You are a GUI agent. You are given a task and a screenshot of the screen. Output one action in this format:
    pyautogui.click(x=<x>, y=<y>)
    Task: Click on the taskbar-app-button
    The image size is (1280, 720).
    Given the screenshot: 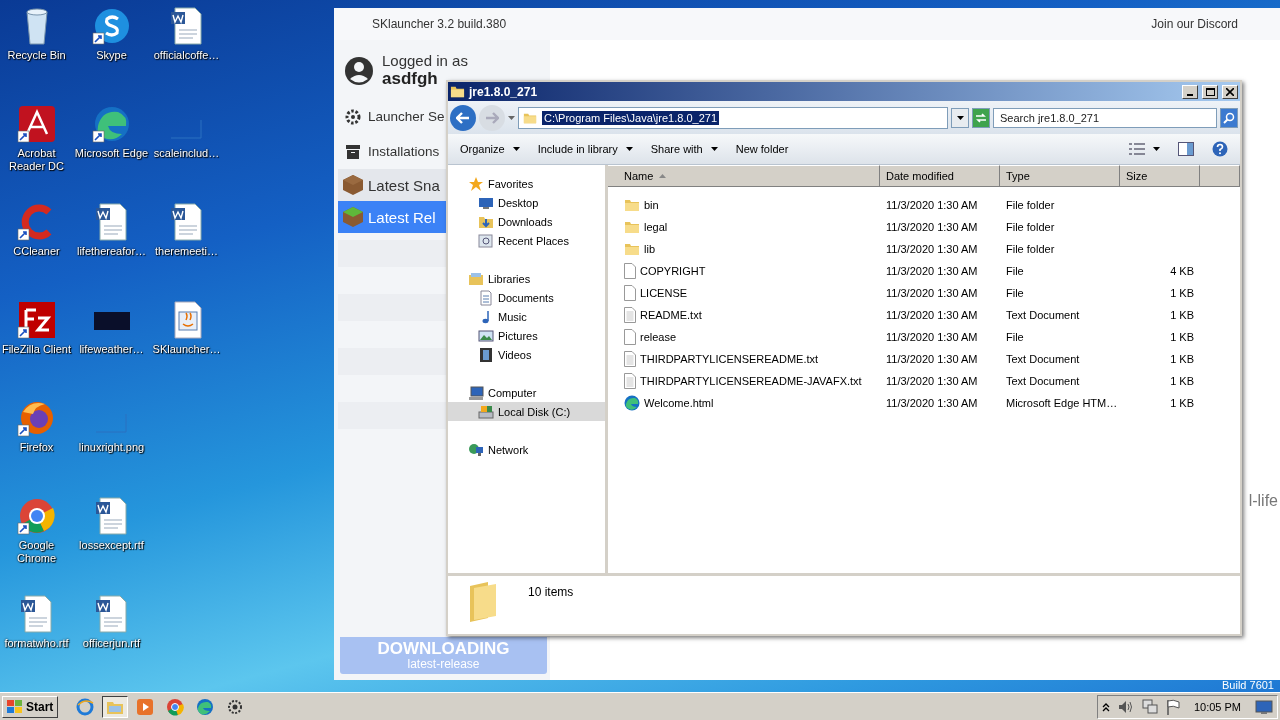 What is the action you would take?
    pyautogui.click(x=115, y=706)
    